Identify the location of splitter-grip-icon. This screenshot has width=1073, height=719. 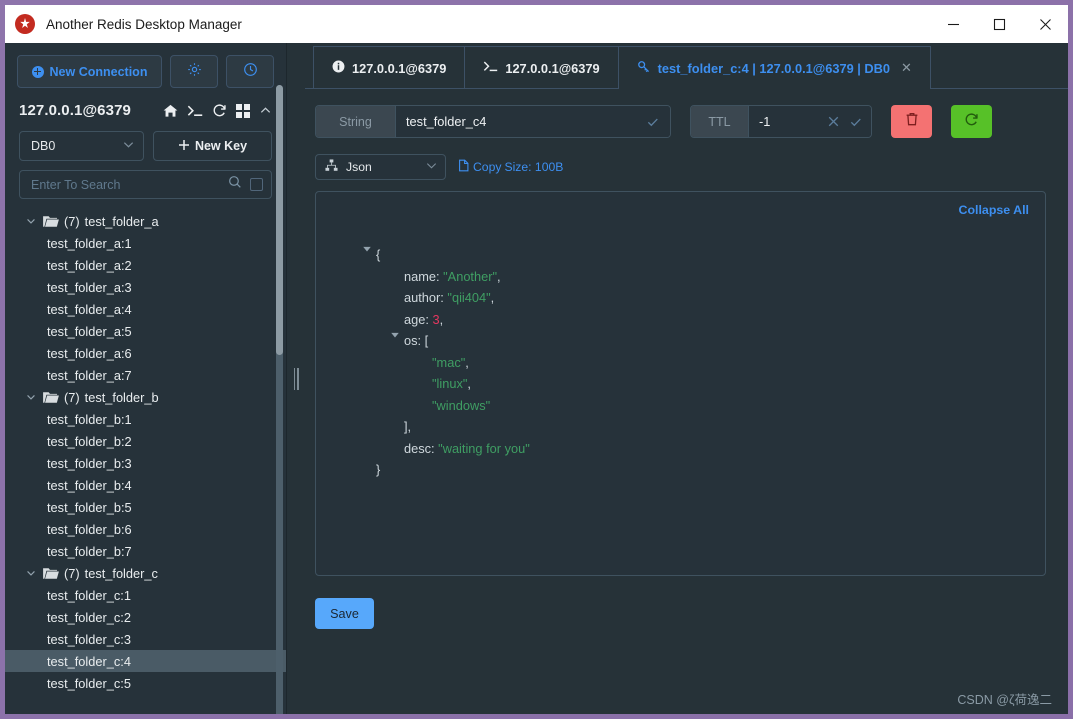
(296, 378).